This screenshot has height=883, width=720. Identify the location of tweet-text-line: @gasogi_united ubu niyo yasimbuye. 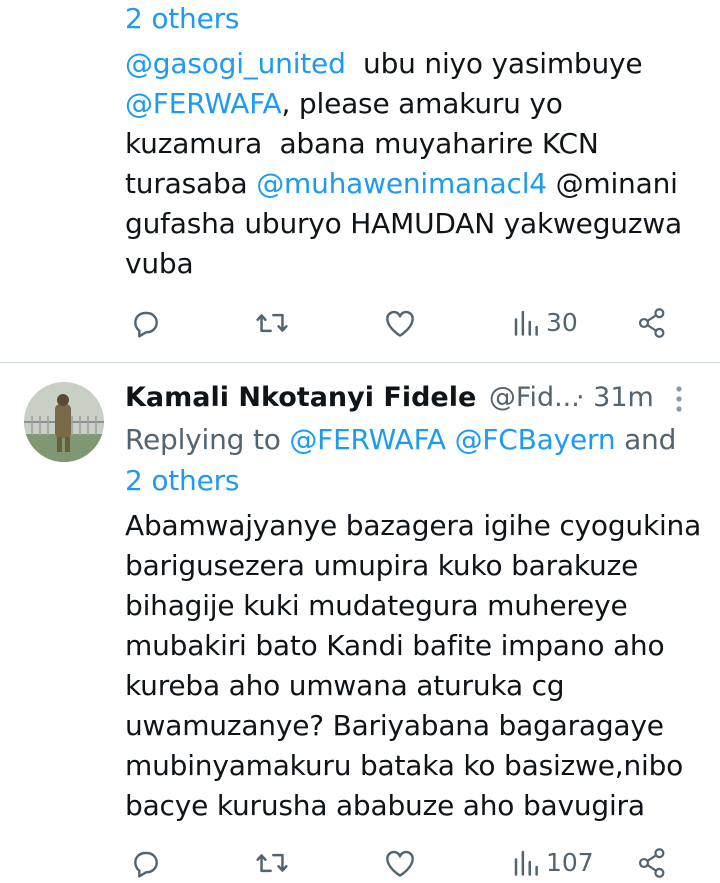
(403, 64).